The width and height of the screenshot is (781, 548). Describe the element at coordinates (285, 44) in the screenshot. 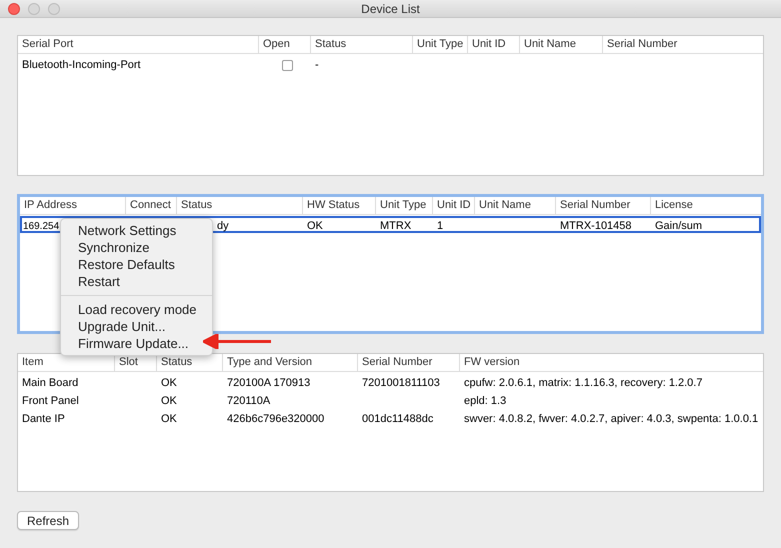

I see `column-header: Open` at that location.